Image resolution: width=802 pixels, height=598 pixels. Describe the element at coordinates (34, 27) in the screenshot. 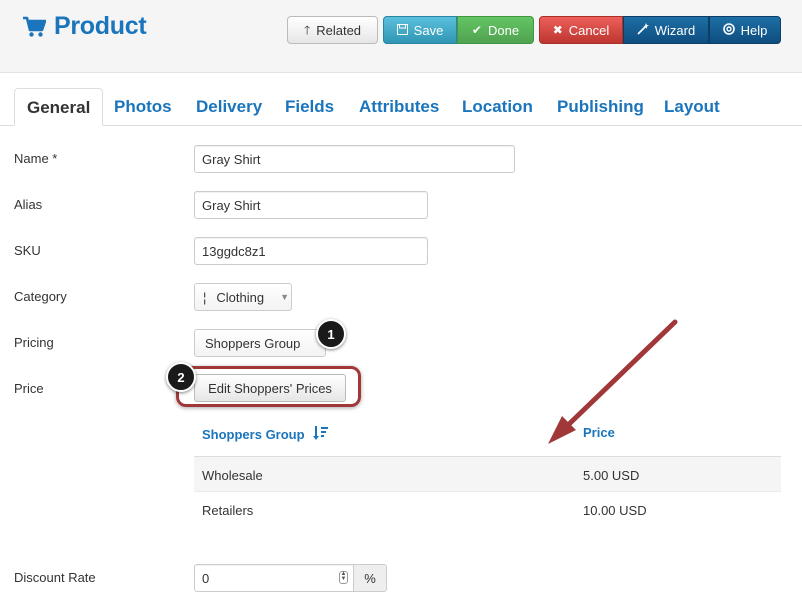

I see `cart-icon` at that location.